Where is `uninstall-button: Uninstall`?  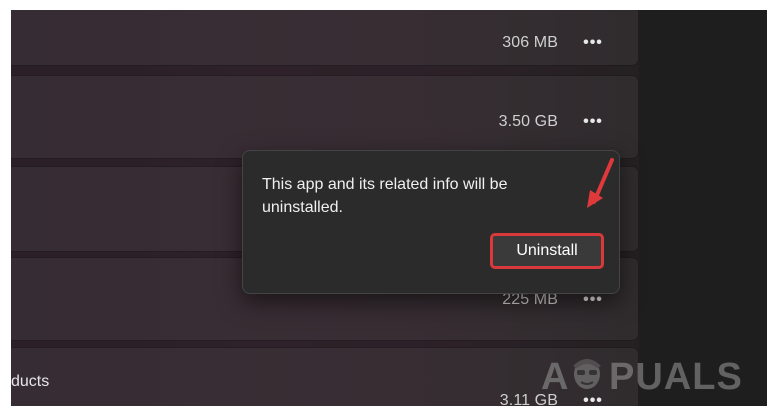
uninstall-button: Uninstall is located at coordinates (547, 251).